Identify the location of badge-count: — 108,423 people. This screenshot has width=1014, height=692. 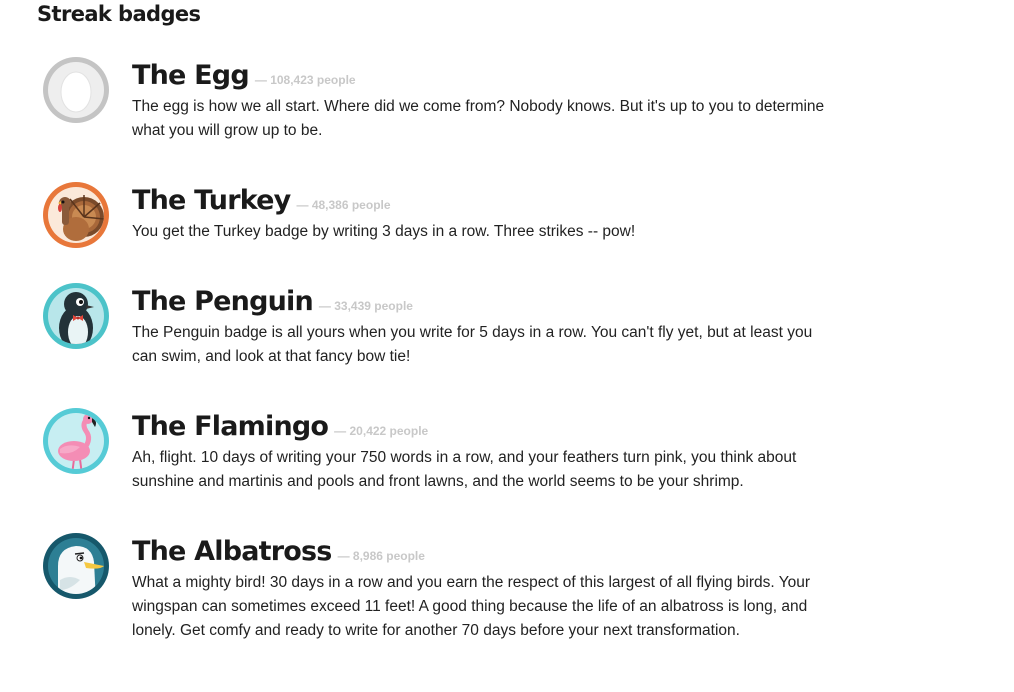
(305, 80).